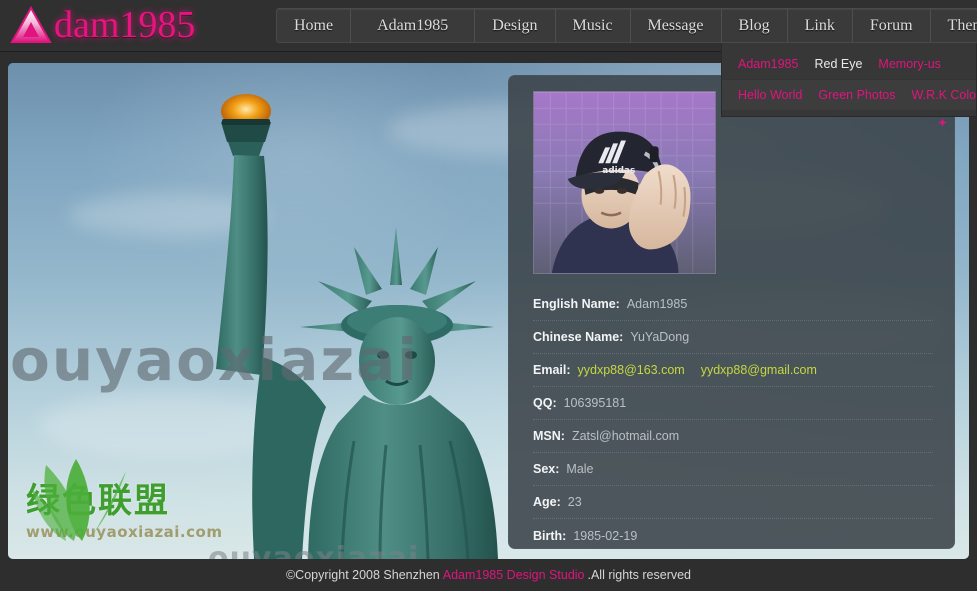  I want to click on info-label: Birth:, so click(550, 535).